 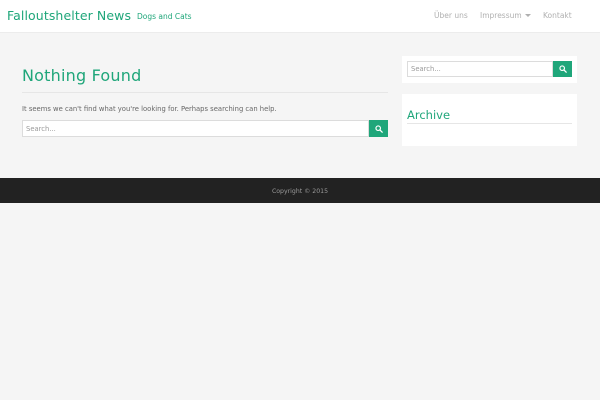 What do you see at coordinates (164, 16) in the screenshot?
I see `site-tagline: Dogs and Cats` at bounding box center [164, 16].